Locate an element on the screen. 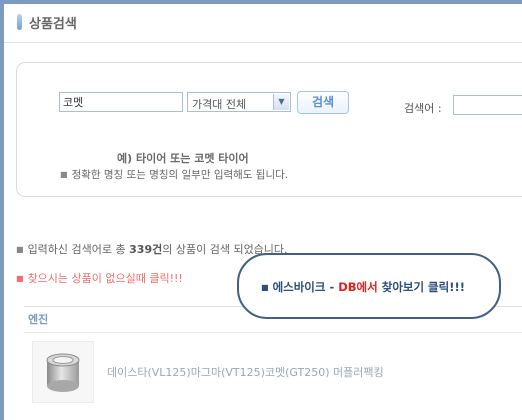  title-marker-icon is located at coordinates (19, 22).